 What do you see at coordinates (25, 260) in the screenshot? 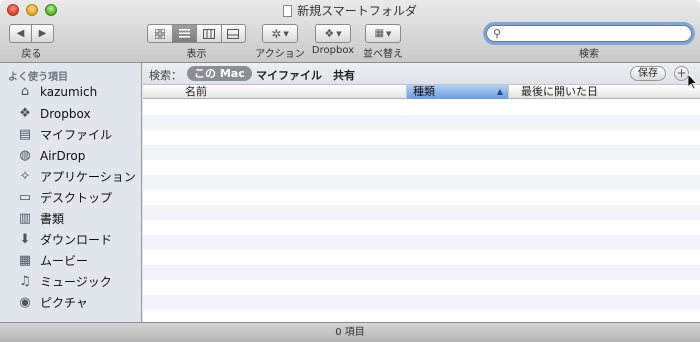
I see `movies-icon: ▦` at bounding box center [25, 260].